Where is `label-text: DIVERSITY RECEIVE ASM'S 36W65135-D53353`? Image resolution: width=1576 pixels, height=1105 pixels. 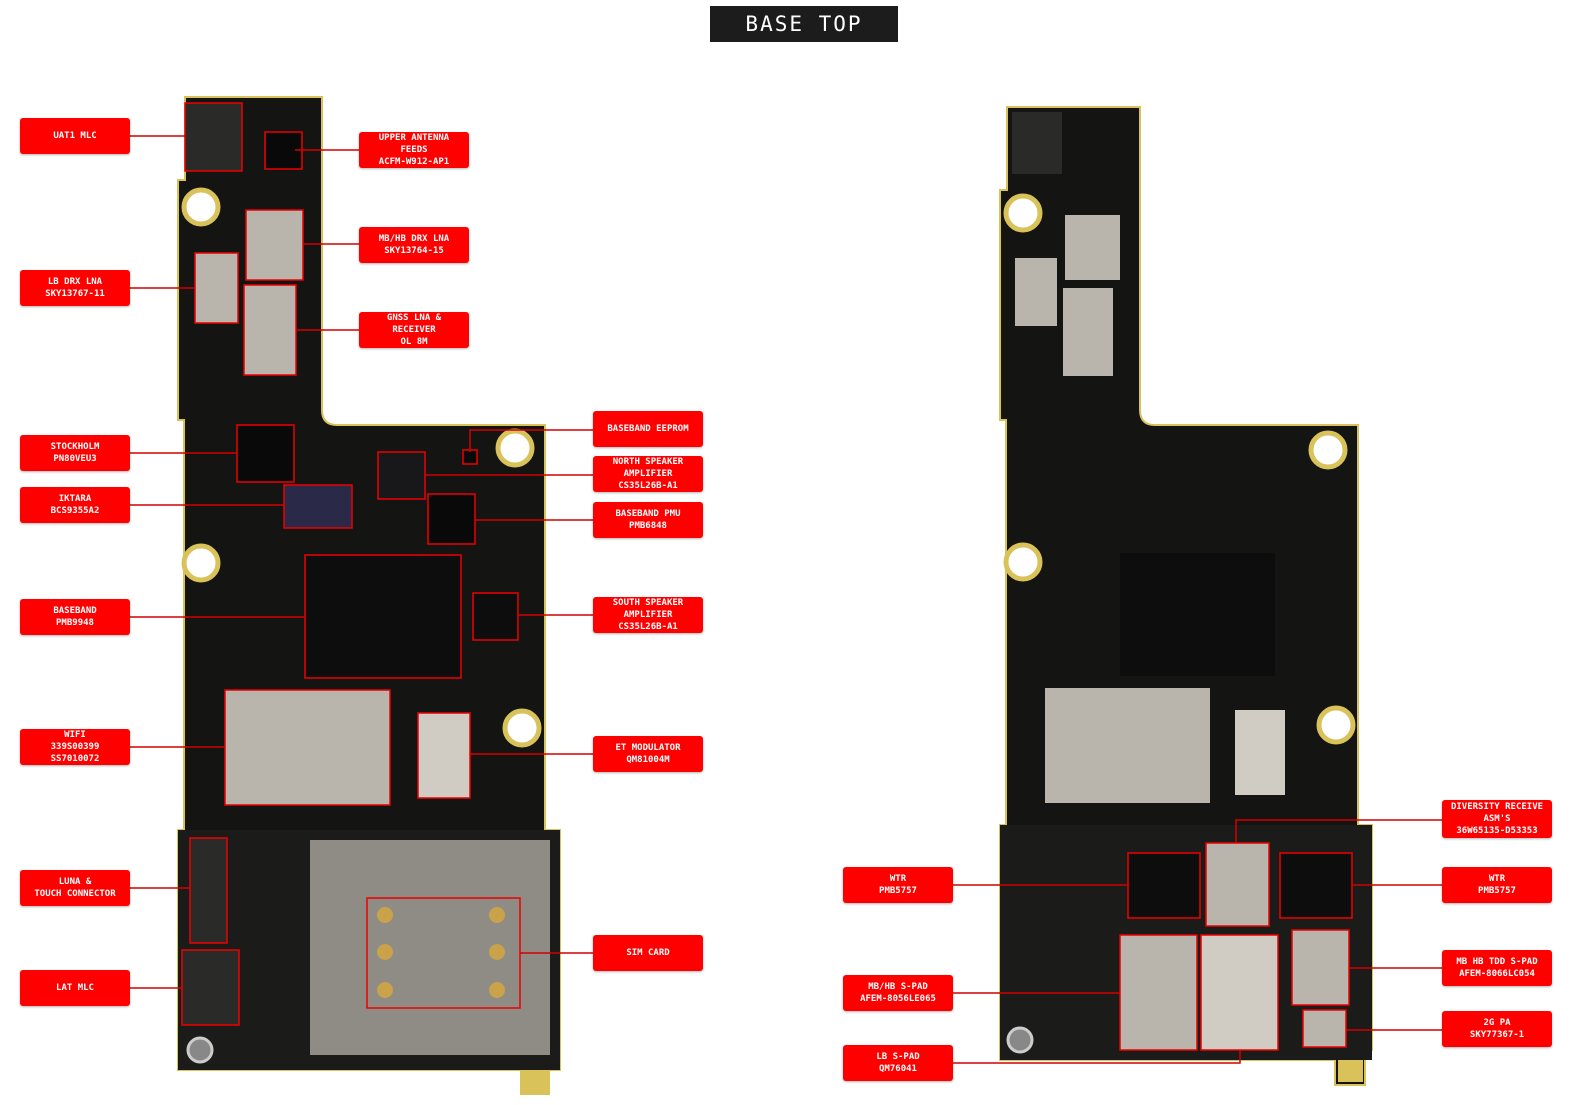
label-text: DIVERSITY RECEIVE ASM'S 36W65135-D53353 is located at coordinates (1497, 819).